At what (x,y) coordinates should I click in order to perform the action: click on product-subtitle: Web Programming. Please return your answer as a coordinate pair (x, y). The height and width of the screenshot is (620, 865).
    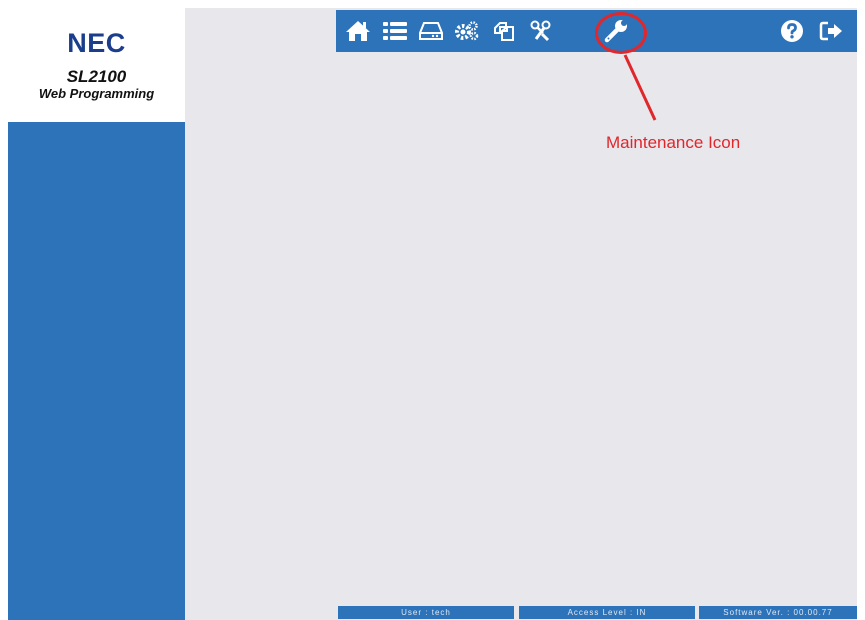
    Looking at the image, I should click on (96, 93).